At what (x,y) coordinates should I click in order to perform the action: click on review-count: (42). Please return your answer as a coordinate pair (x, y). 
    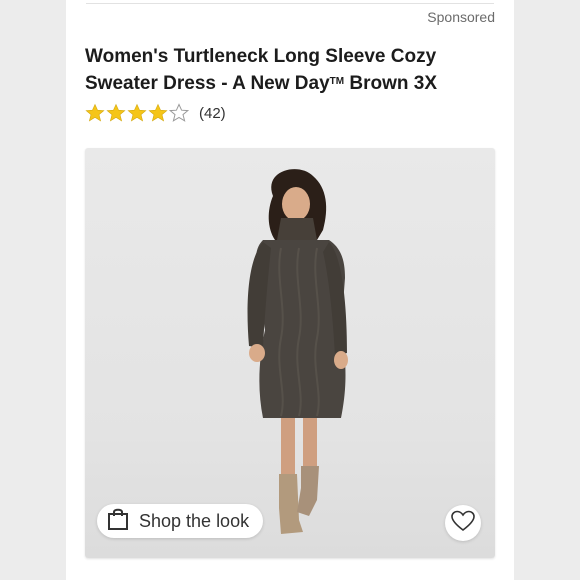
    Looking at the image, I should click on (212, 113).